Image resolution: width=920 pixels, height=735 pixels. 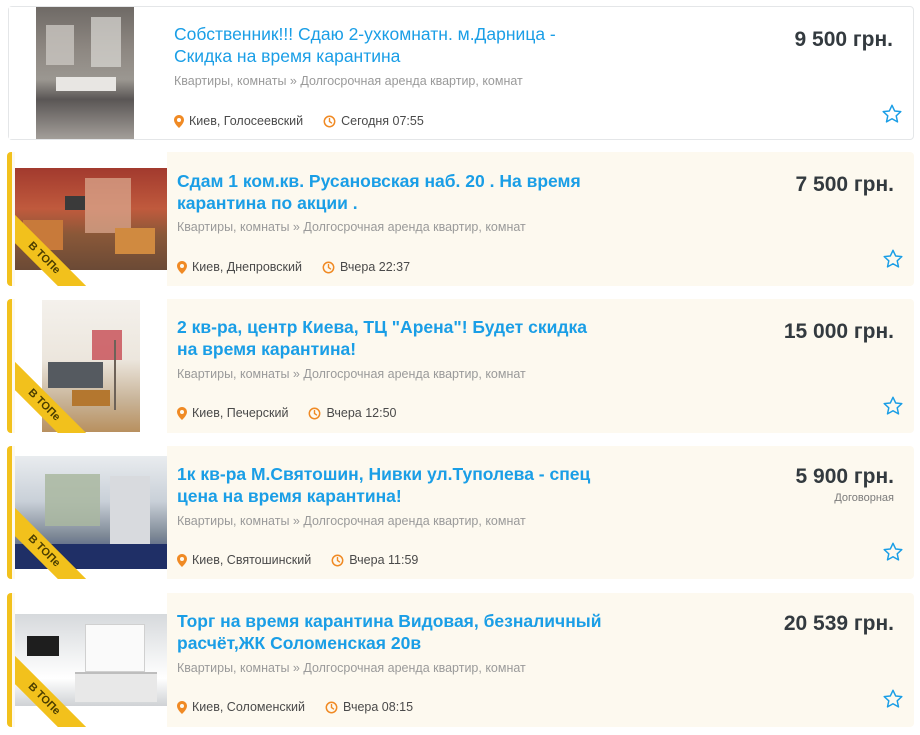 I want to click on listing-price: 20 539 грн., so click(x=838, y=623).